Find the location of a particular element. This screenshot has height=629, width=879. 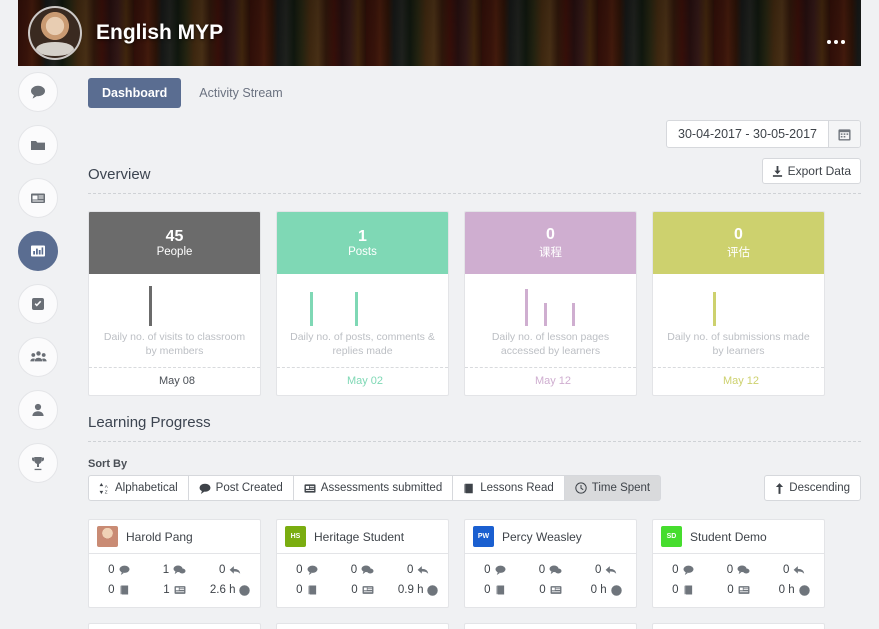

folder-icon is located at coordinates (38, 145).